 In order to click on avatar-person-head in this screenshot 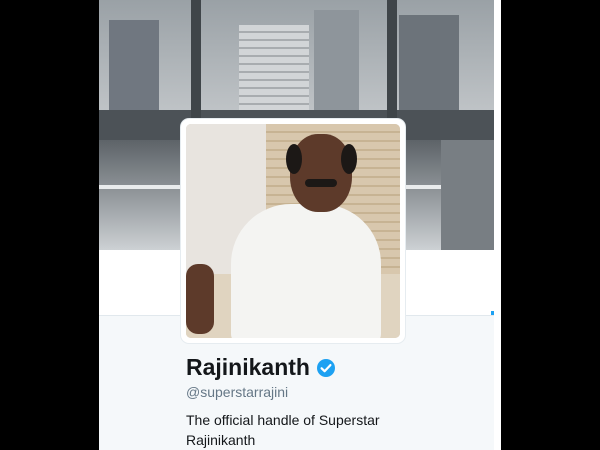, I will do `click(321, 173)`.